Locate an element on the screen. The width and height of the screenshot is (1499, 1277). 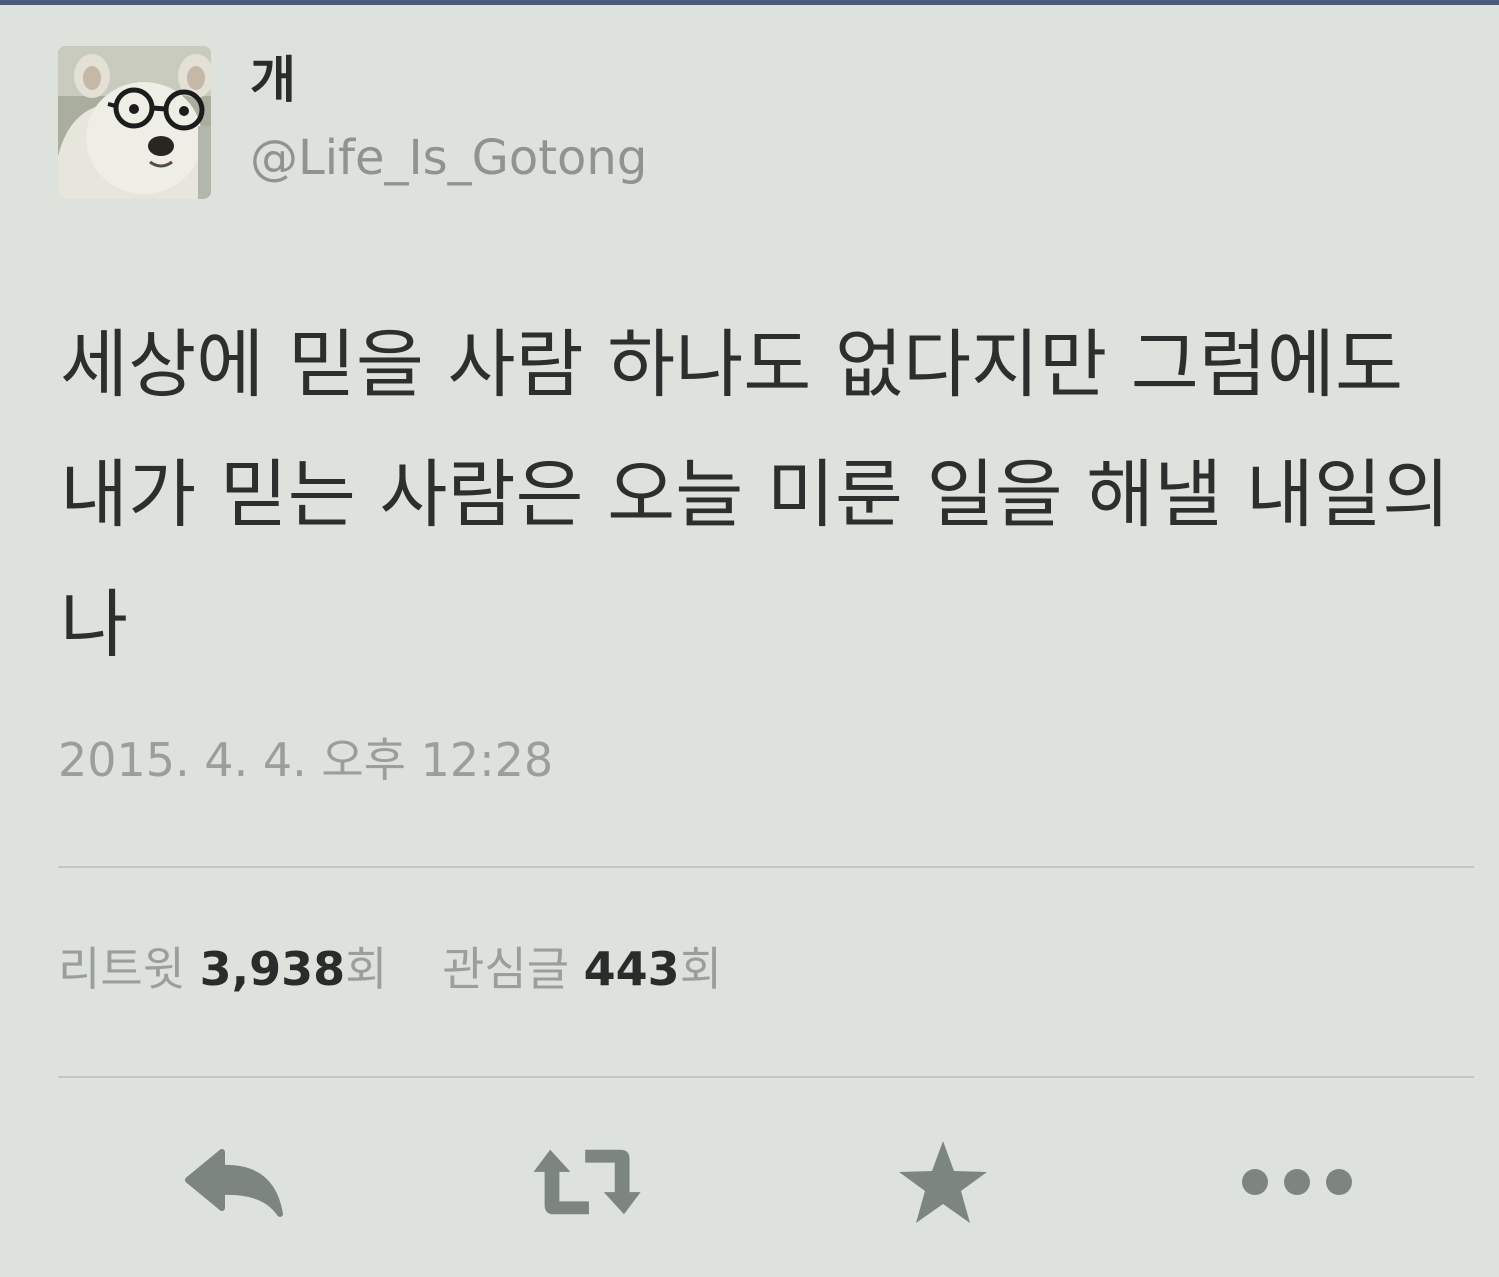
reply-button is located at coordinates (235, 1182).